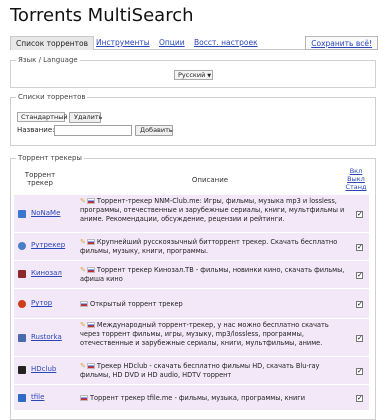 This screenshot has height=420, width=386. Describe the element at coordinates (22, 246) in the screenshot. I see `rutracker-icon` at that location.